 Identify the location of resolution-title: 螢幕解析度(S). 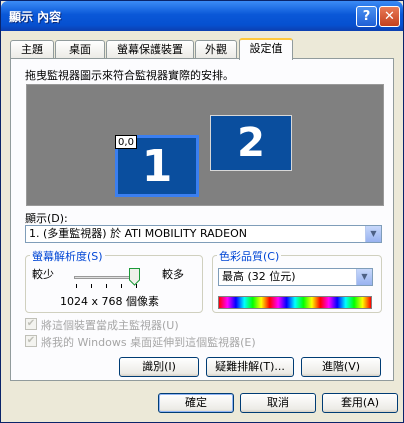
(67, 256).